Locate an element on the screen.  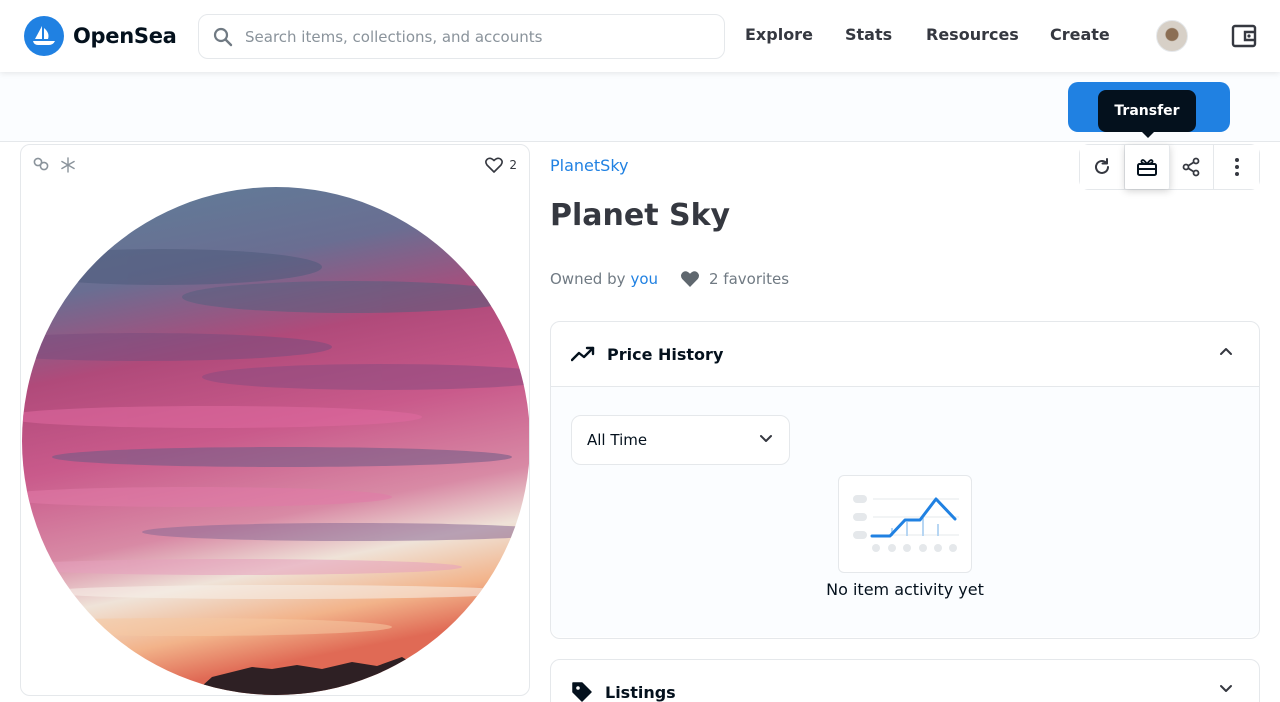
owner-link: you is located at coordinates (645, 279).